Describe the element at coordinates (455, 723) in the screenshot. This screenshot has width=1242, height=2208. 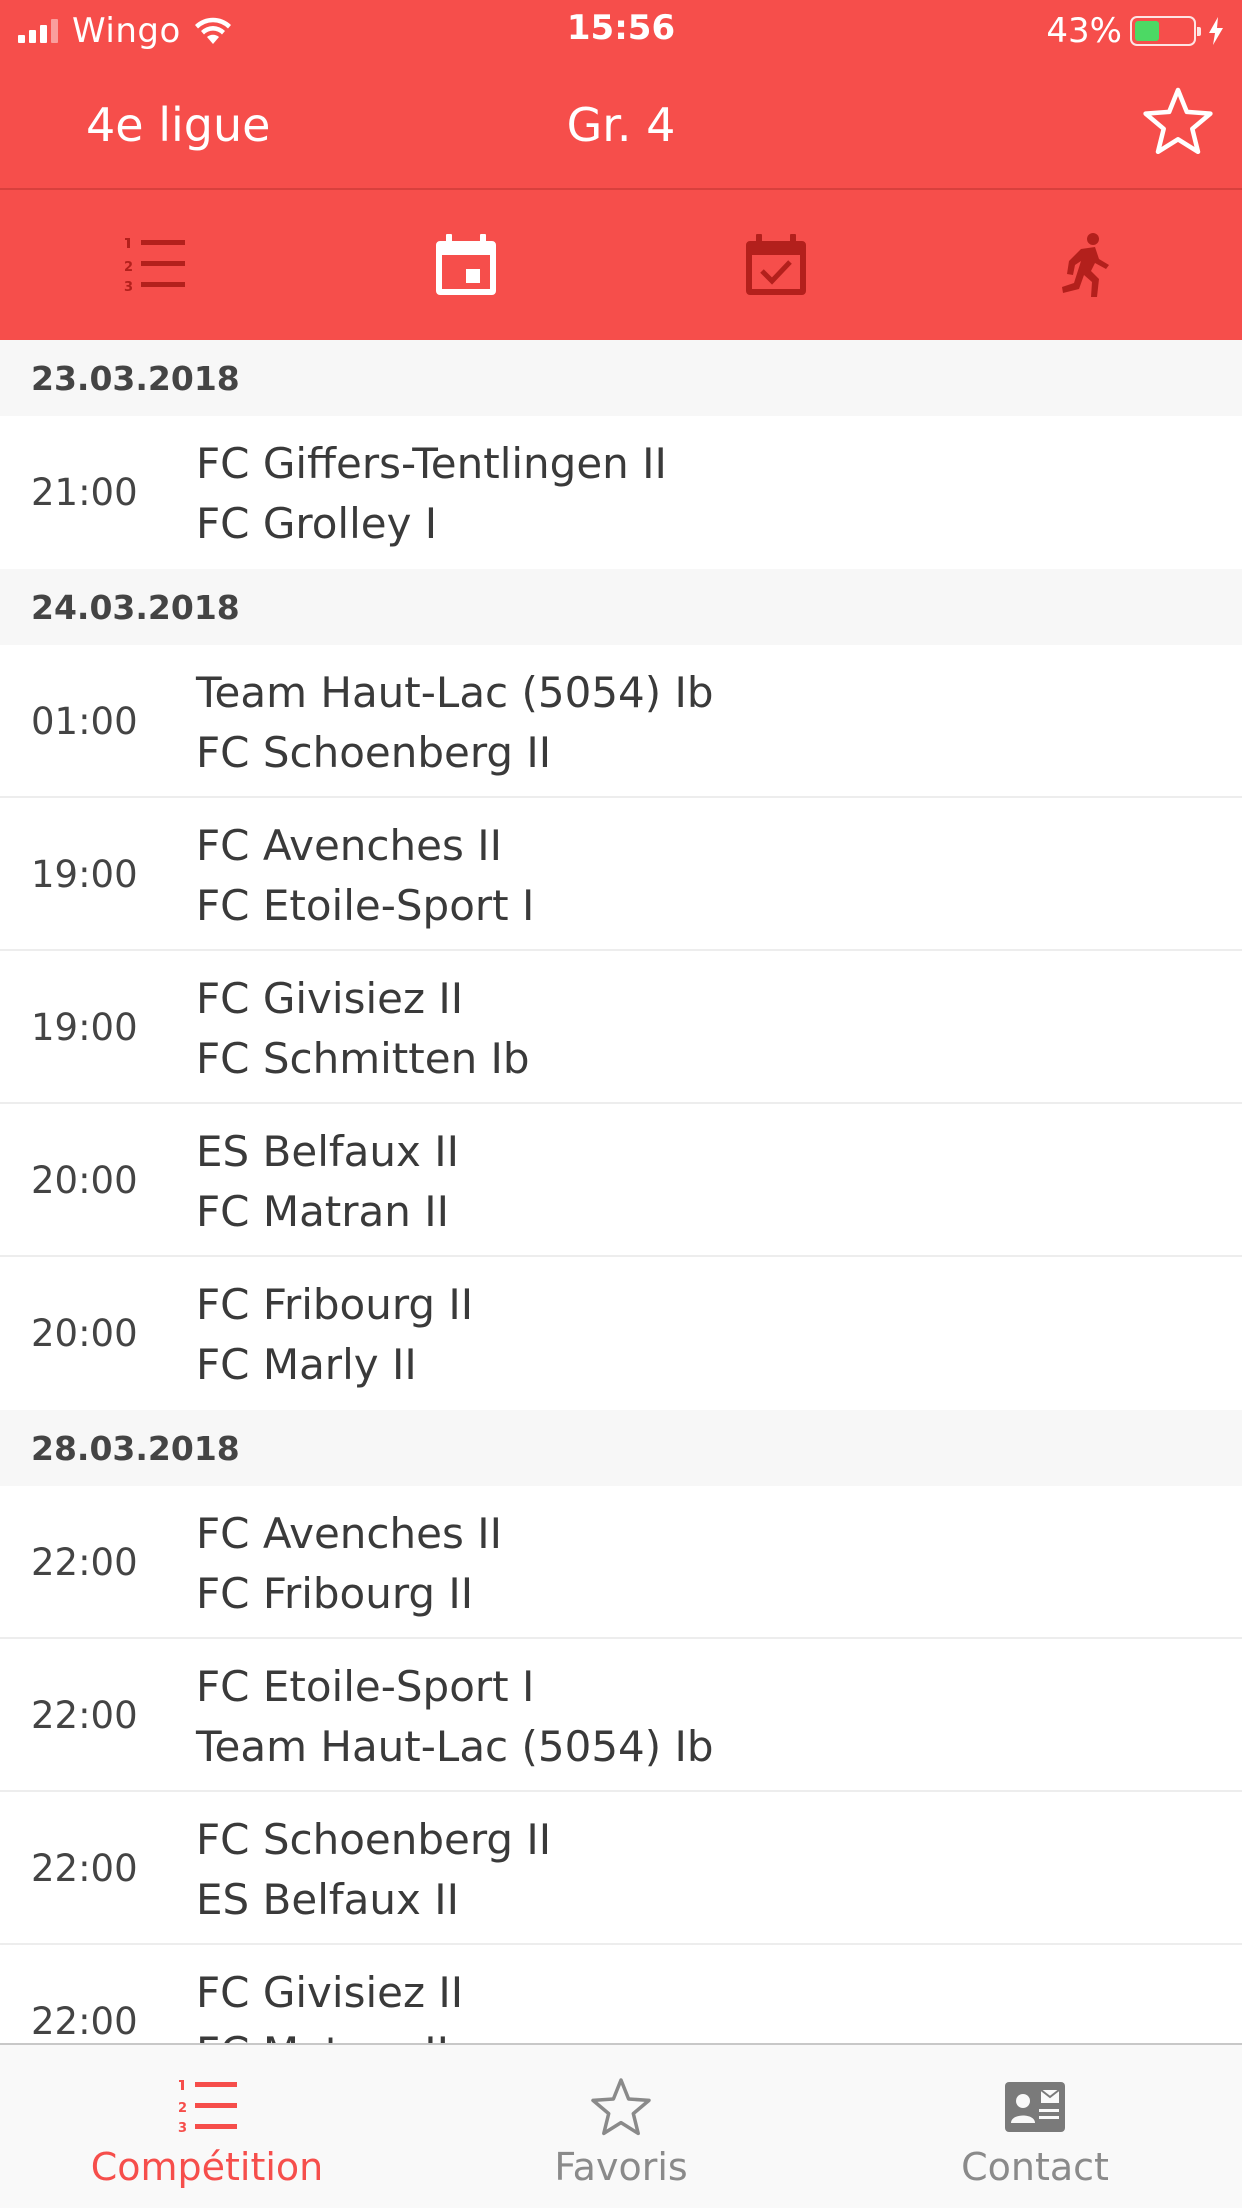
I see `match-teams: Team Haut-Lac (5054) Ib FC Schoenberg II` at that location.